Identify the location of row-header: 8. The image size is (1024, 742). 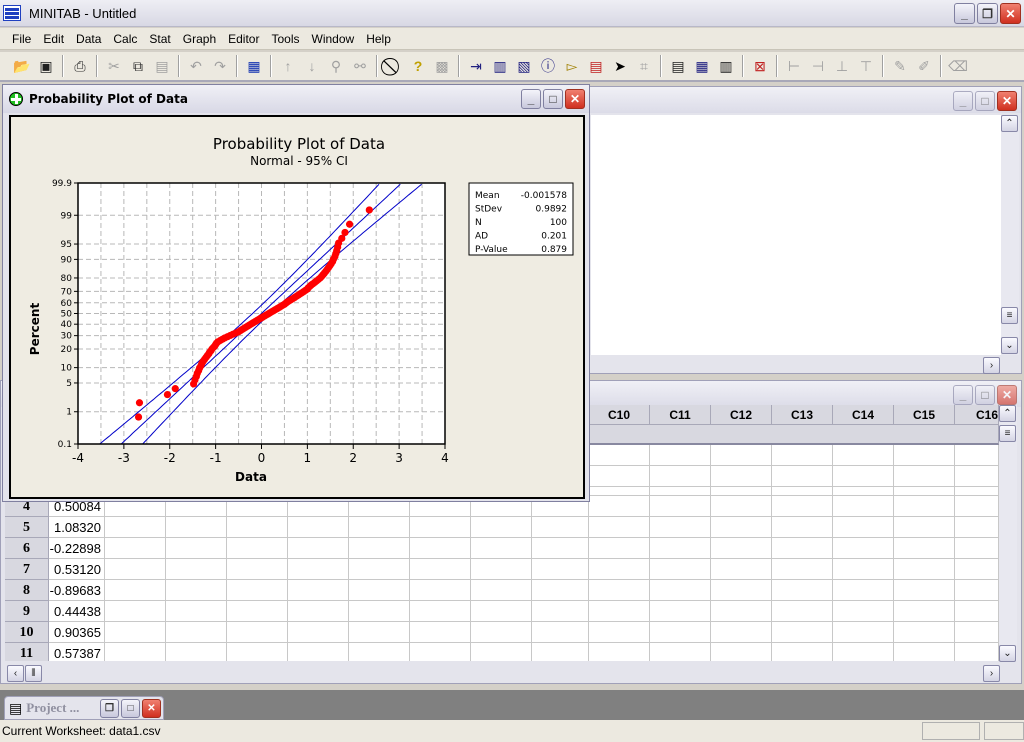
(27, 590).